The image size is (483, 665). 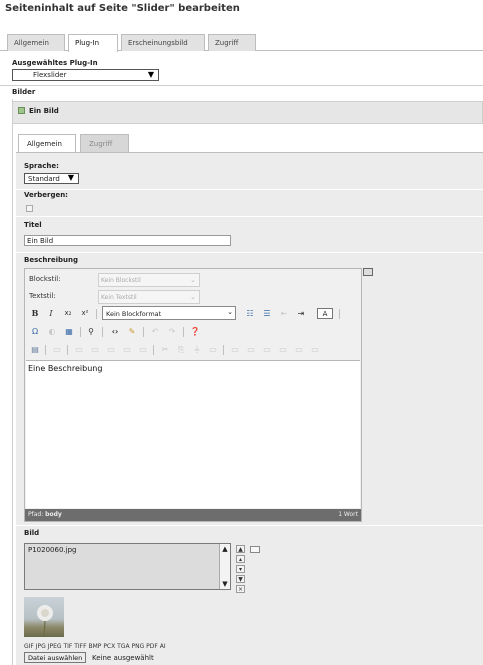 I want to click on blockstil-select: Kein Blockstil ⌄, so click(x=149, y=280).